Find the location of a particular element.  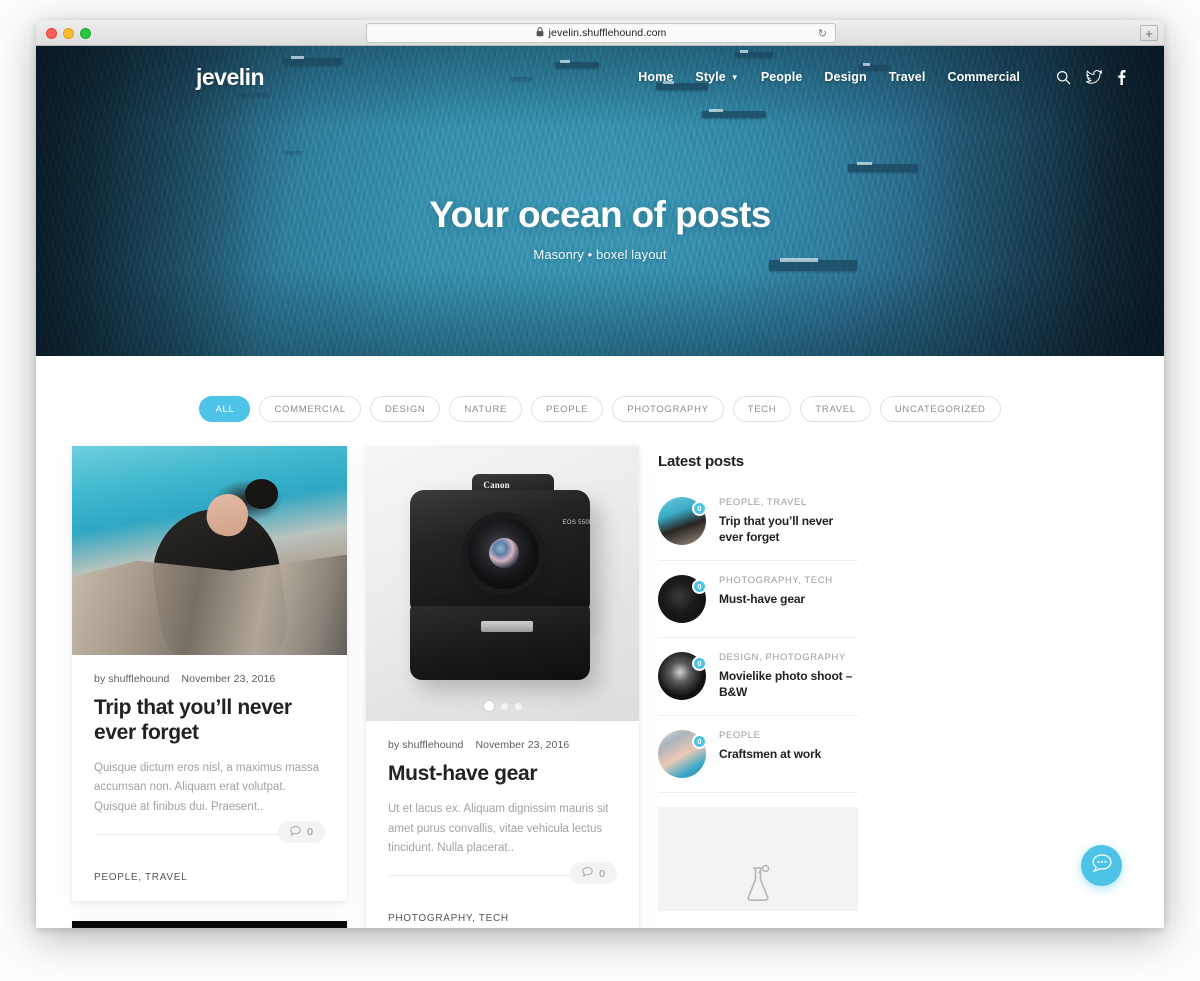

camera-grip-slot is located at coordinates (506, 626).